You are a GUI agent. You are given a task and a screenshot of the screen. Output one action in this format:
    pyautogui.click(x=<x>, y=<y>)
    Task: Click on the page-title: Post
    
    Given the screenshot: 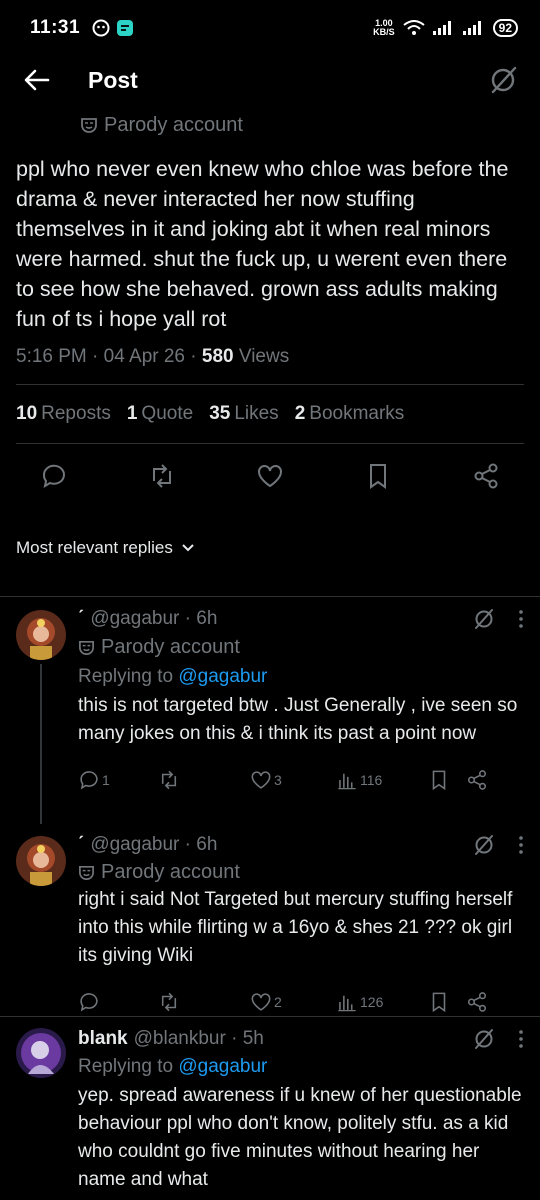 What is the action you would take?
    pyautogui.click(x=113, y=79)
    